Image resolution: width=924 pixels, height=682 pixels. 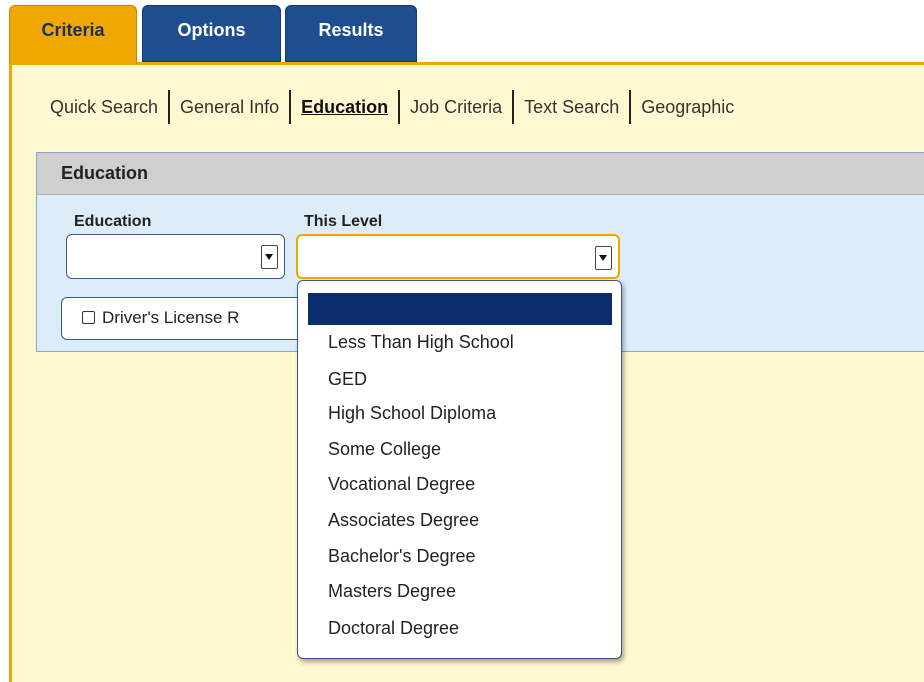 What do you see at coordinates (351, 33) in the screenshot?
I see `tab-results: Results` at bounding box center [351, 33].